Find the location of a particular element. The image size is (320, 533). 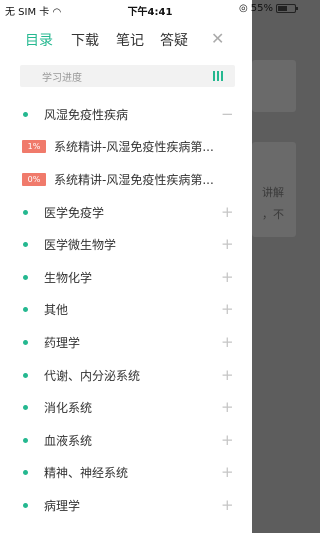

chapter-item: 风湿免疫性疾病 − is located at coordinates (126, 114).